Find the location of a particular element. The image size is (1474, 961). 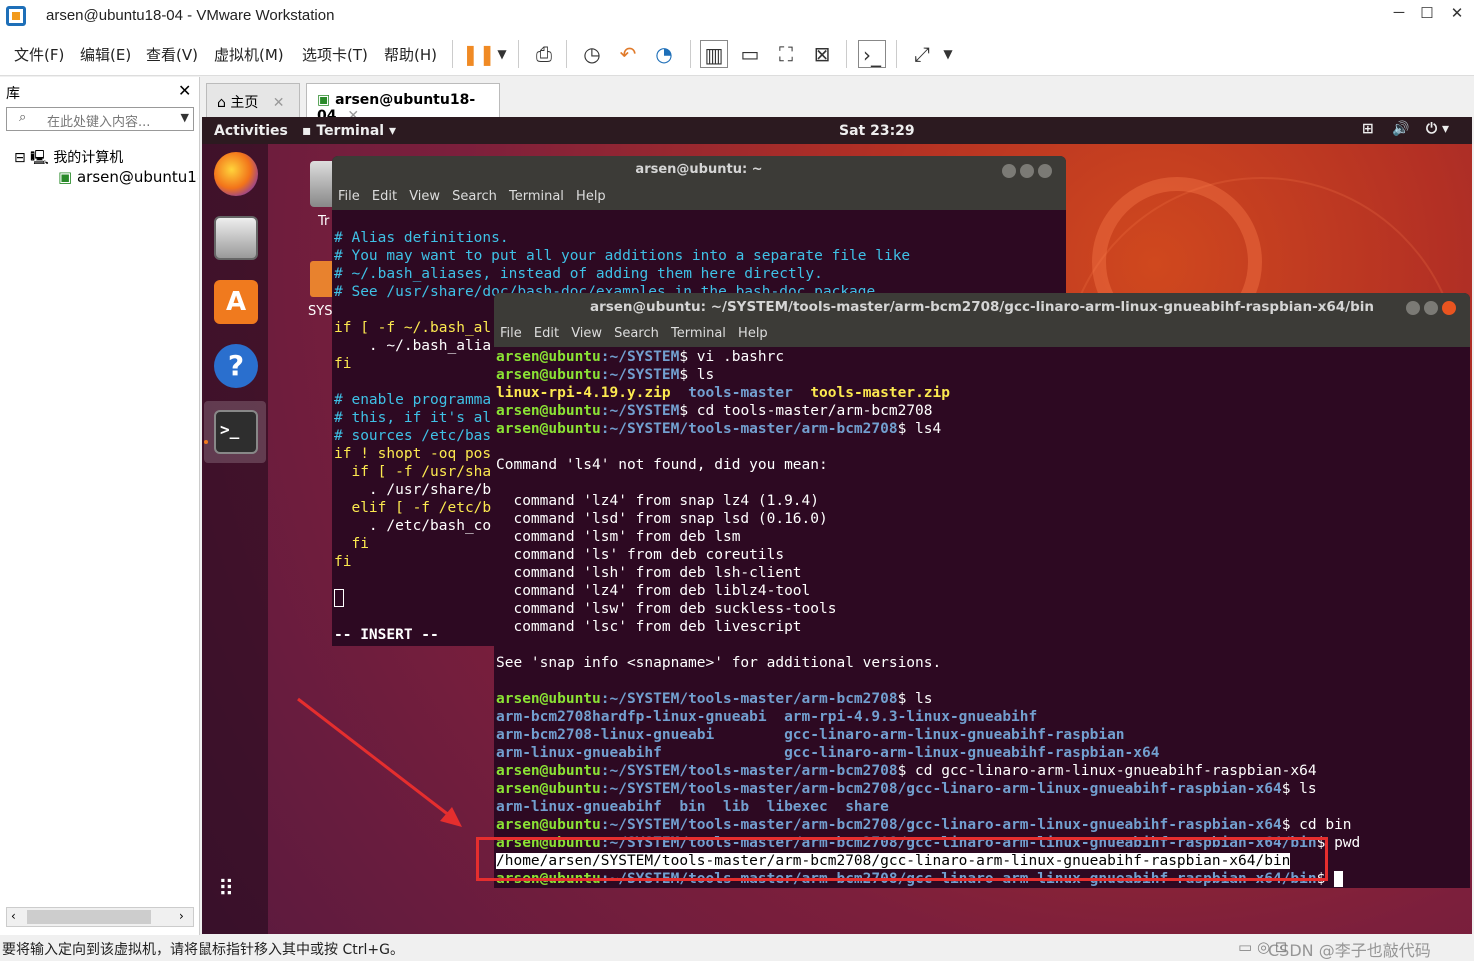

snapshot-icon: ◷ is located at coordinates (592, 54).